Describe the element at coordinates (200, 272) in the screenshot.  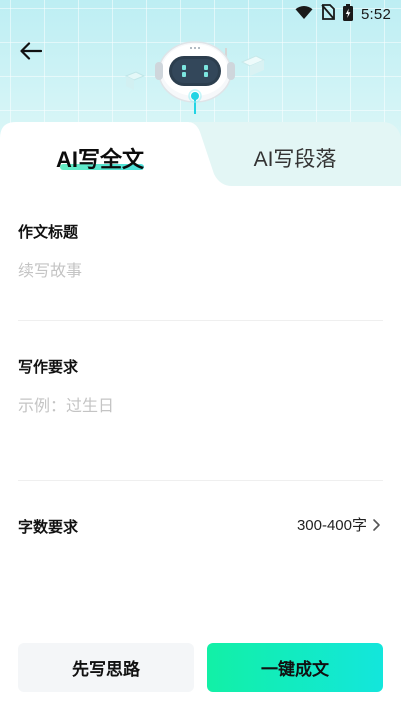
I see `title-input` at that location.